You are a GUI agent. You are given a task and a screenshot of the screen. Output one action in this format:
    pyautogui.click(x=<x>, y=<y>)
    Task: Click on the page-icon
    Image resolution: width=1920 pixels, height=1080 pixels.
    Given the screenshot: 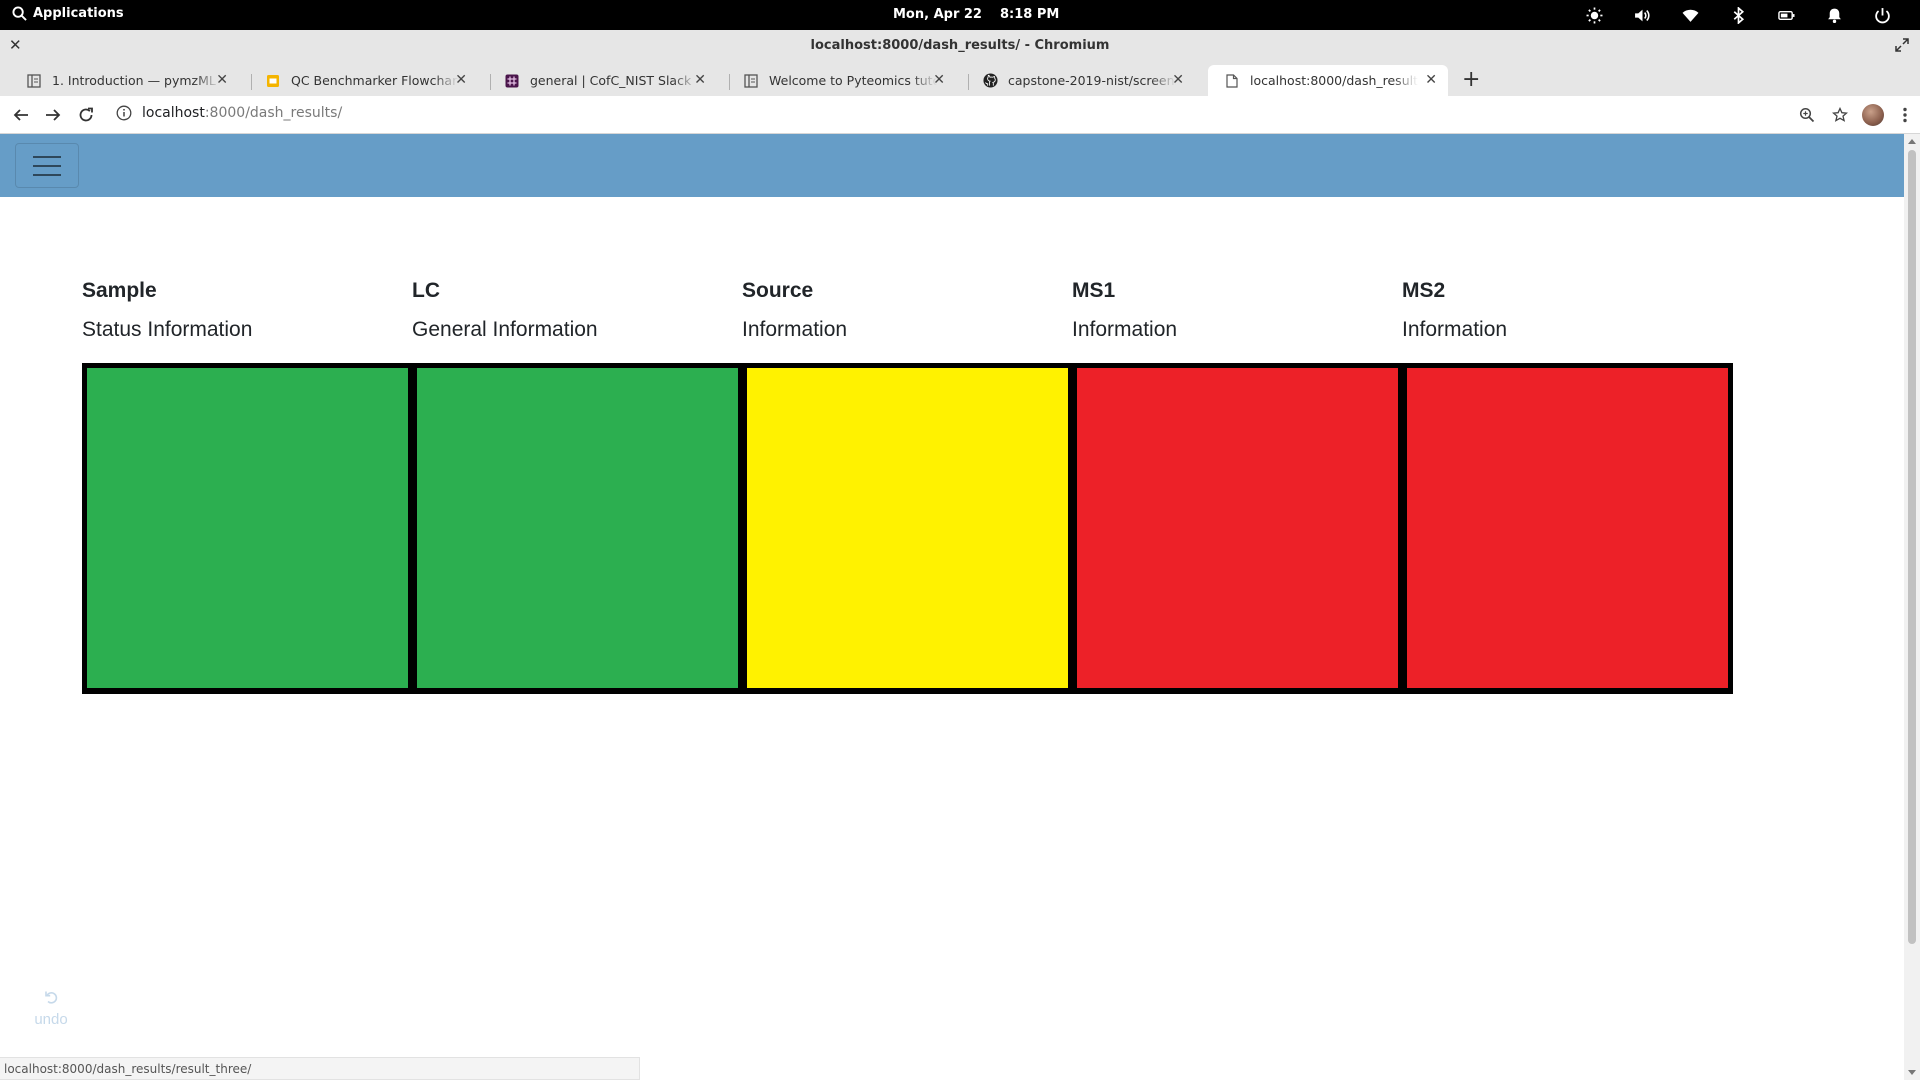 What is the action you would take?
    pyautogui.click(x=1232, y=81)
    